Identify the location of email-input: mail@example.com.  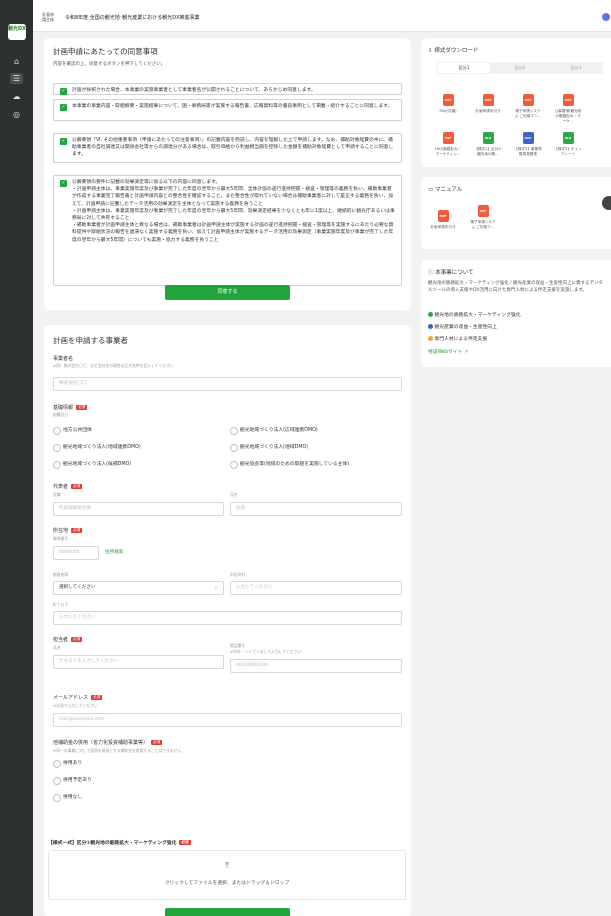
(227, 720).